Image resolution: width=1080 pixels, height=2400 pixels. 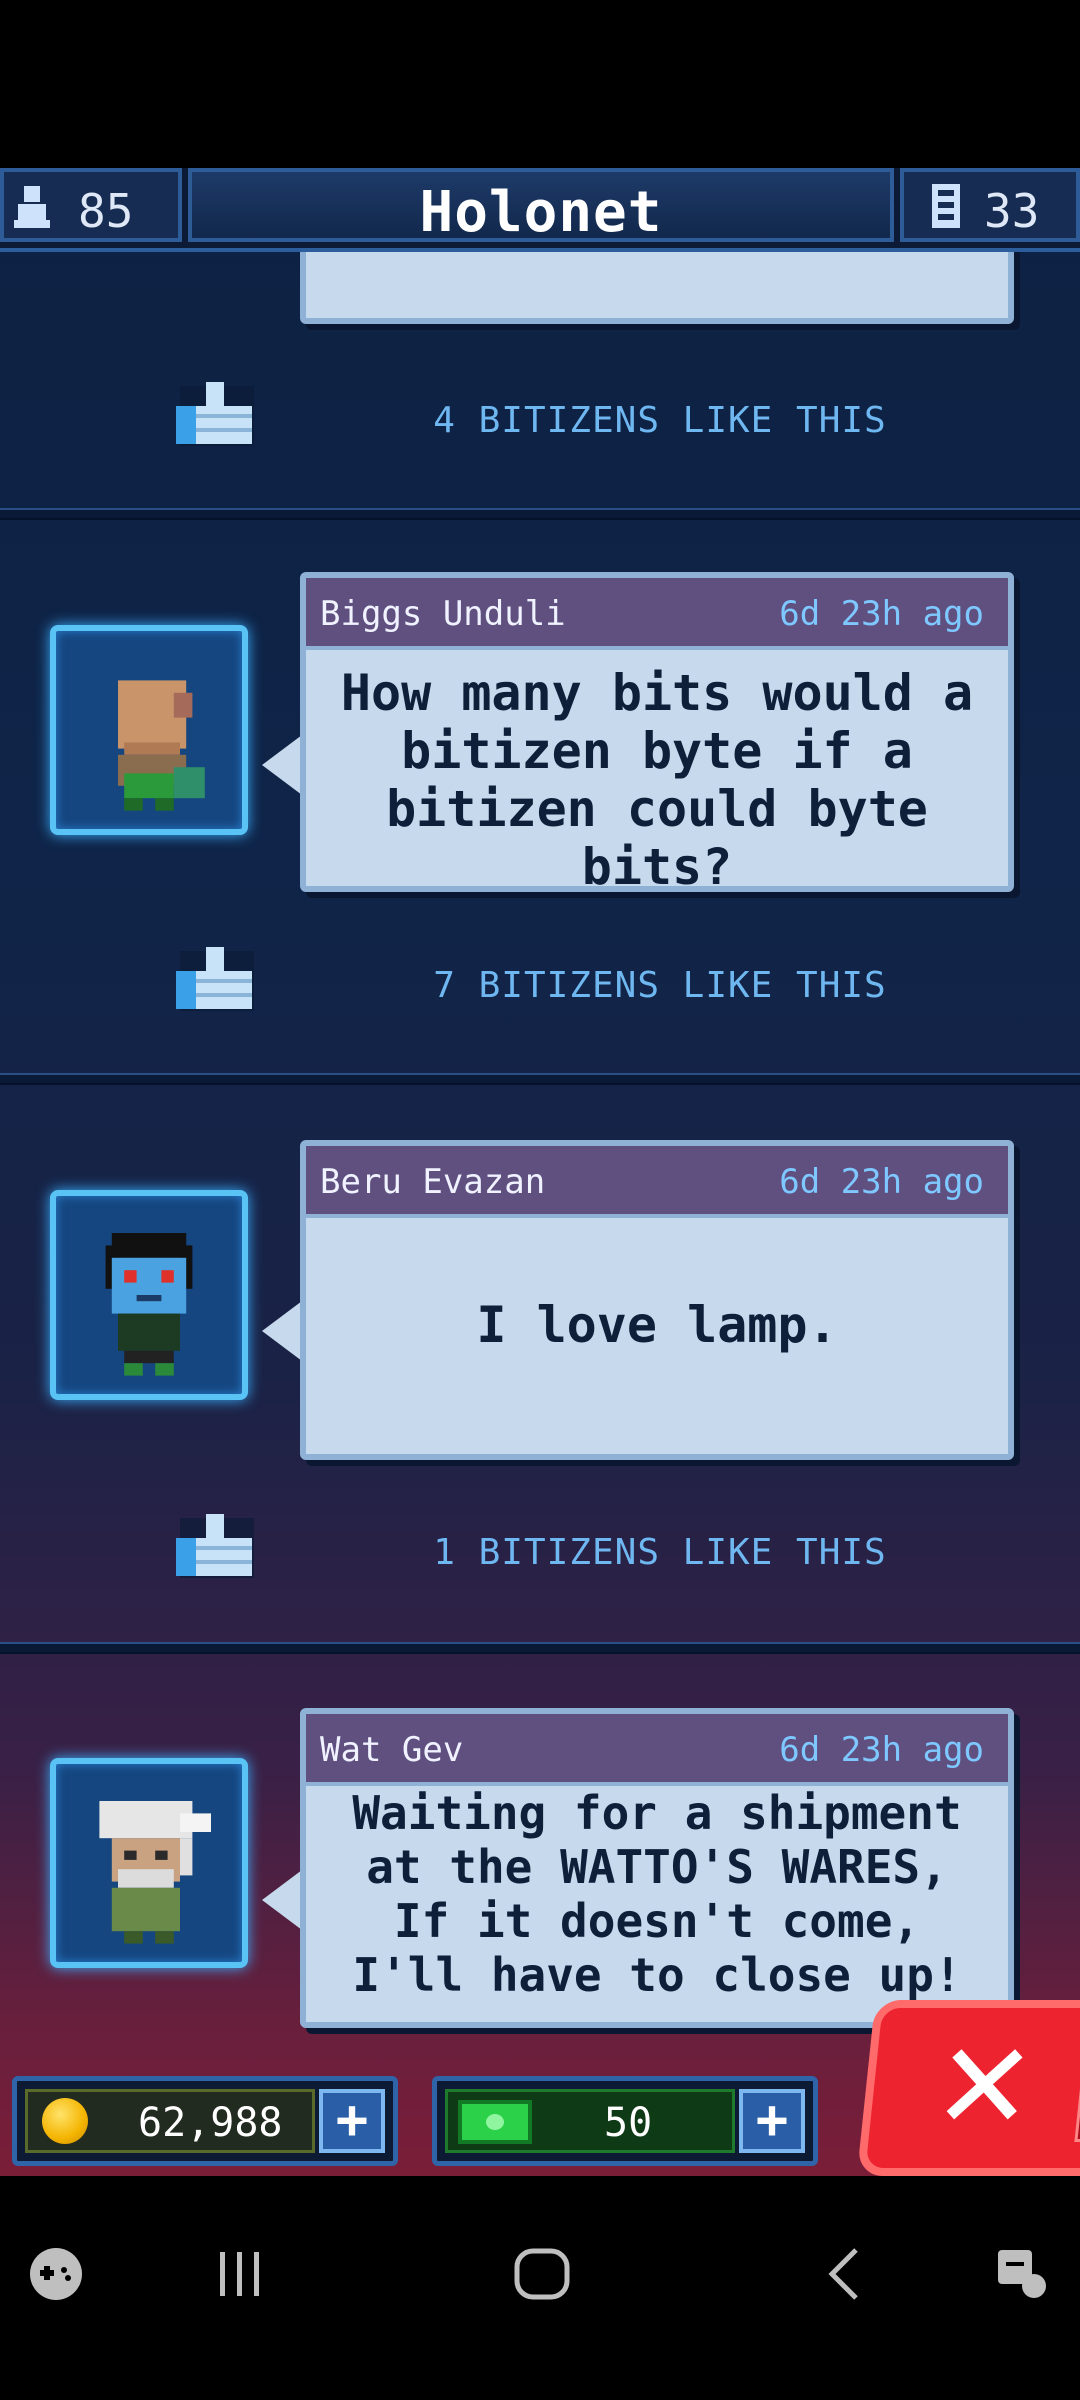 What do you see at coordinates (946, 206) in the screenshot?
I see `floor-icon` at bounding box center [946, 206].